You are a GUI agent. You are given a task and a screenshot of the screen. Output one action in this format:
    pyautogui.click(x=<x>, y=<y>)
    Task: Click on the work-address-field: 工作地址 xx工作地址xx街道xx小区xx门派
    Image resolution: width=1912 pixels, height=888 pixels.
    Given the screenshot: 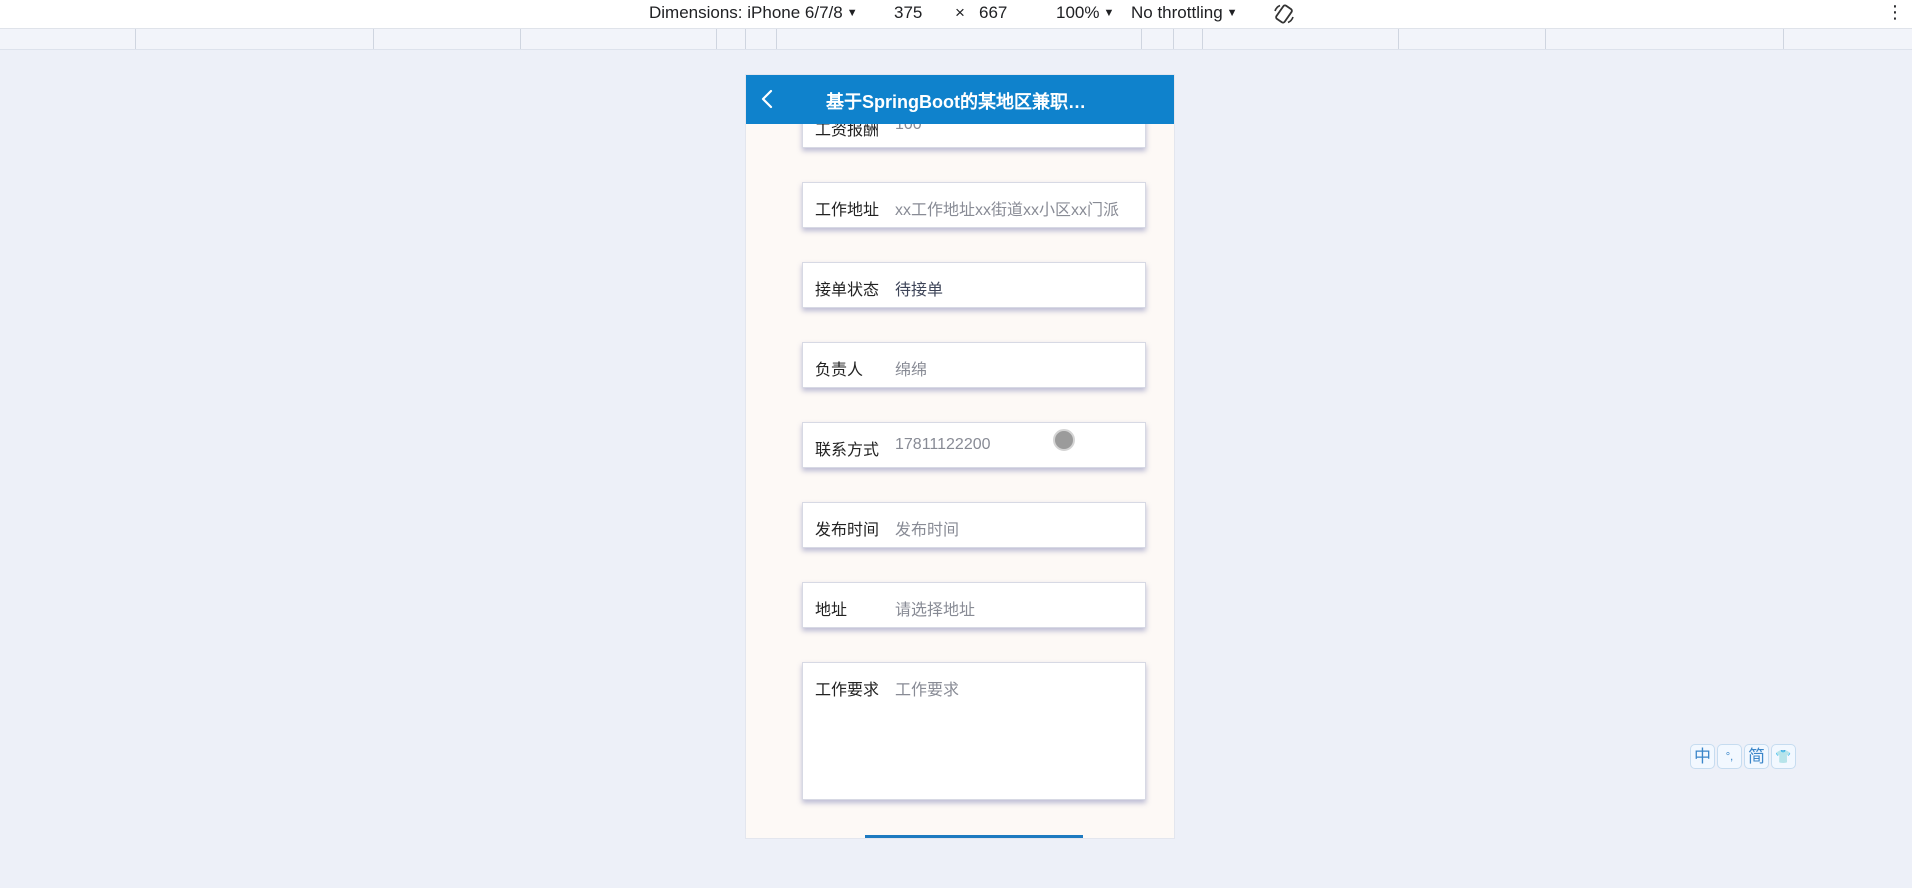 What is the action you would take?
    pyautogui.click(x=974, y=205)
    